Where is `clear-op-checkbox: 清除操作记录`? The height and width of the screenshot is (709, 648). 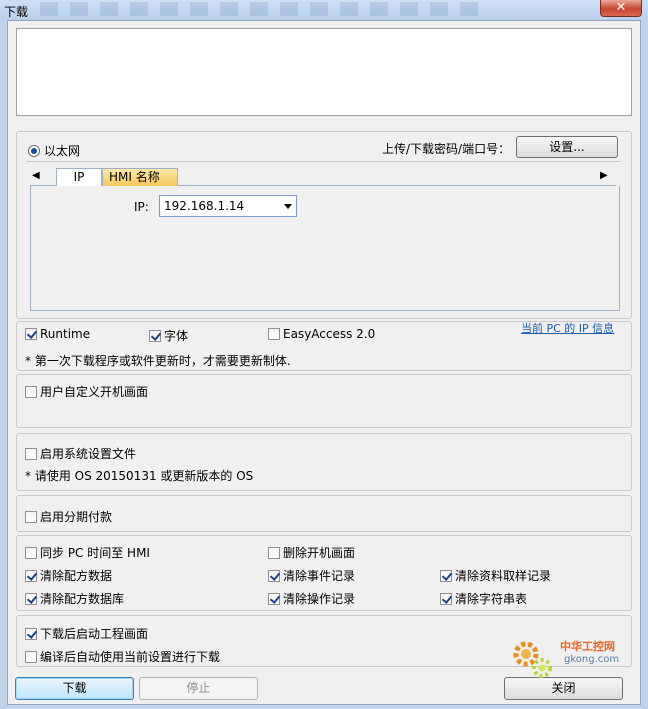
clear-op-checkbox: 清除操作记录 is located at coordinates (311, 598).